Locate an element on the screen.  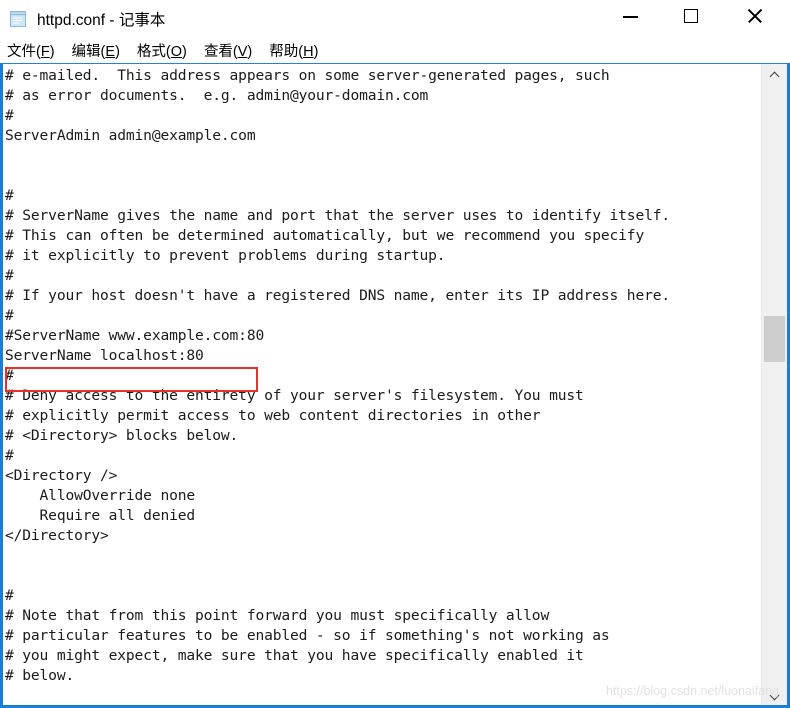
close-button is located at coordinates (754, 15).